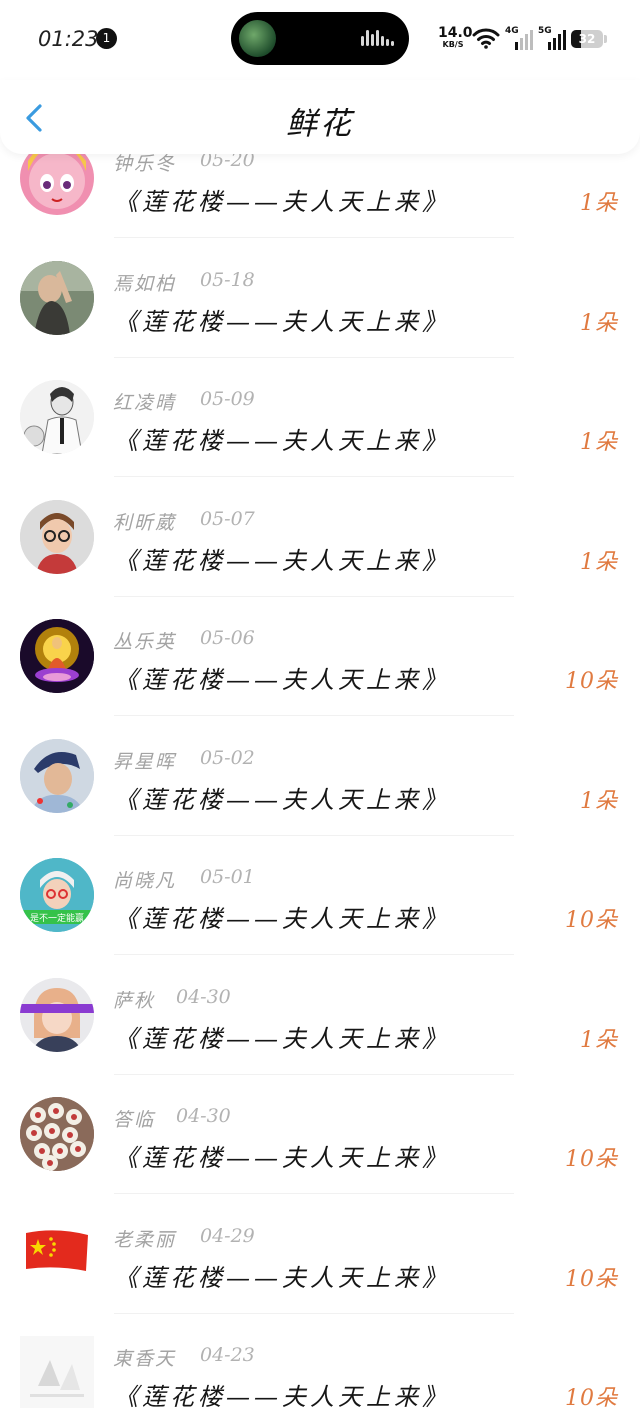 Image resolution: width=640 pixels, height=1408 pixels. What do you see at coordinates (144, 640) in the screenshot?
I see `user-name: 丛乐英` at bounding box center [144, 640].